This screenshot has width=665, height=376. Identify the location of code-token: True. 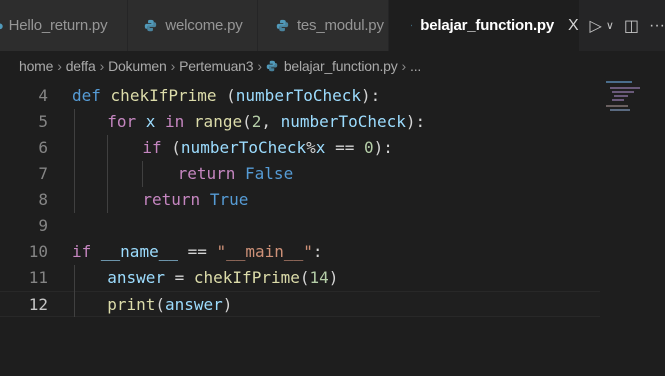
(229, 199).